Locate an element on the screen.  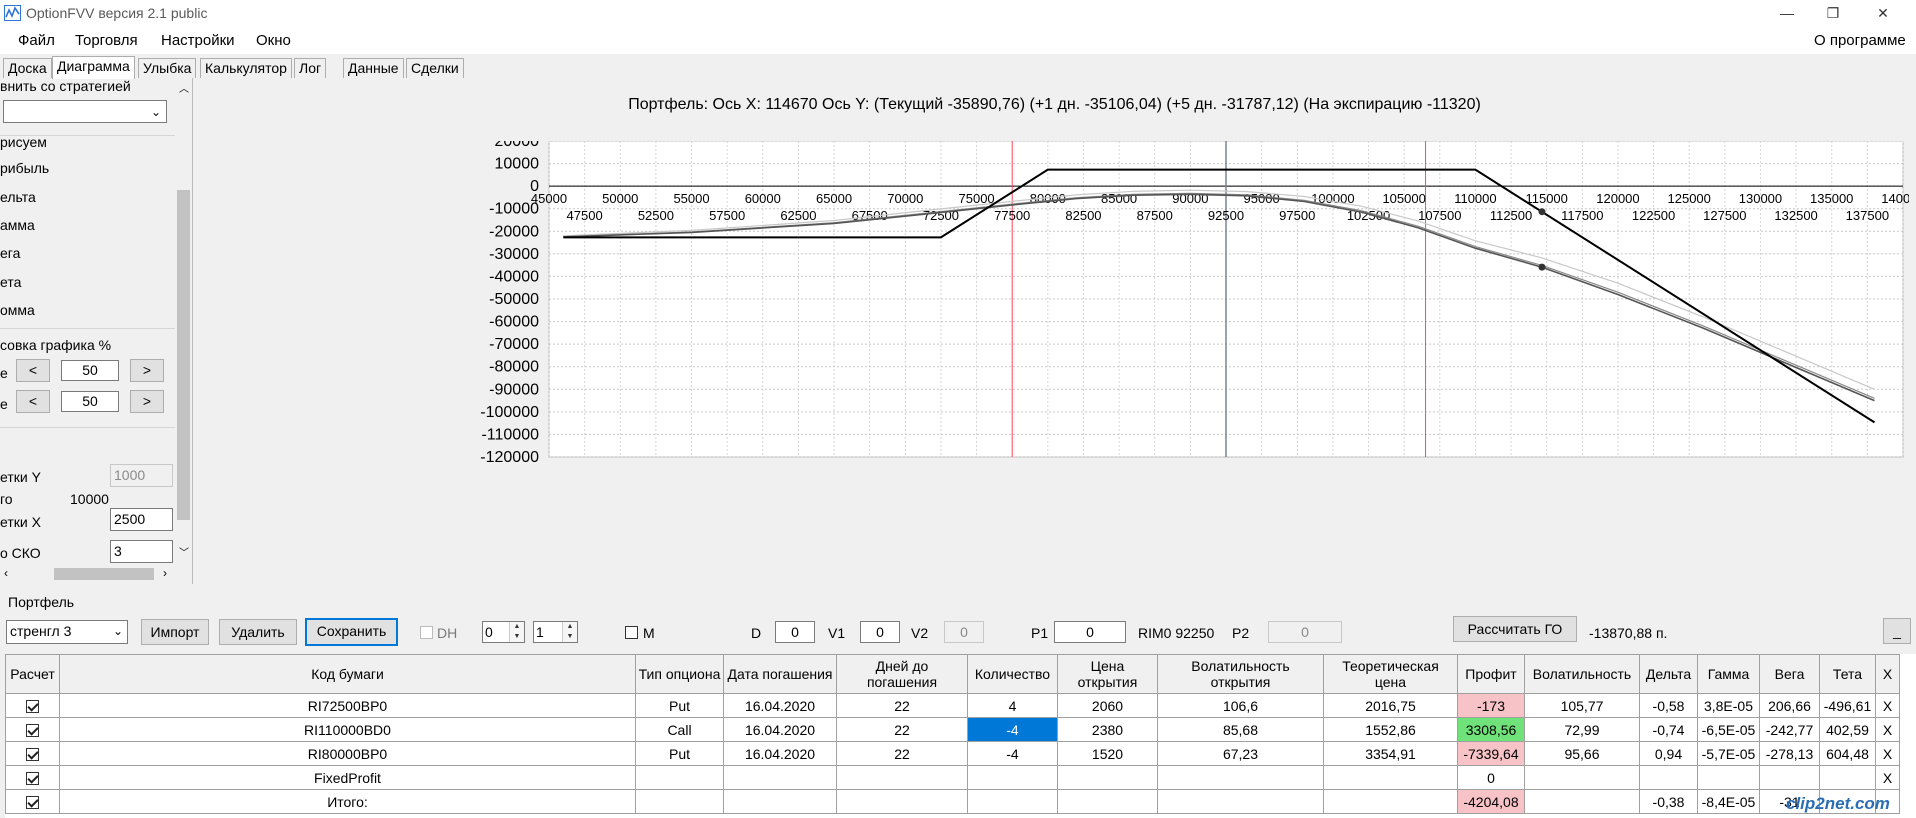
draw-gamma: амма is located at coordinates (17, 225).